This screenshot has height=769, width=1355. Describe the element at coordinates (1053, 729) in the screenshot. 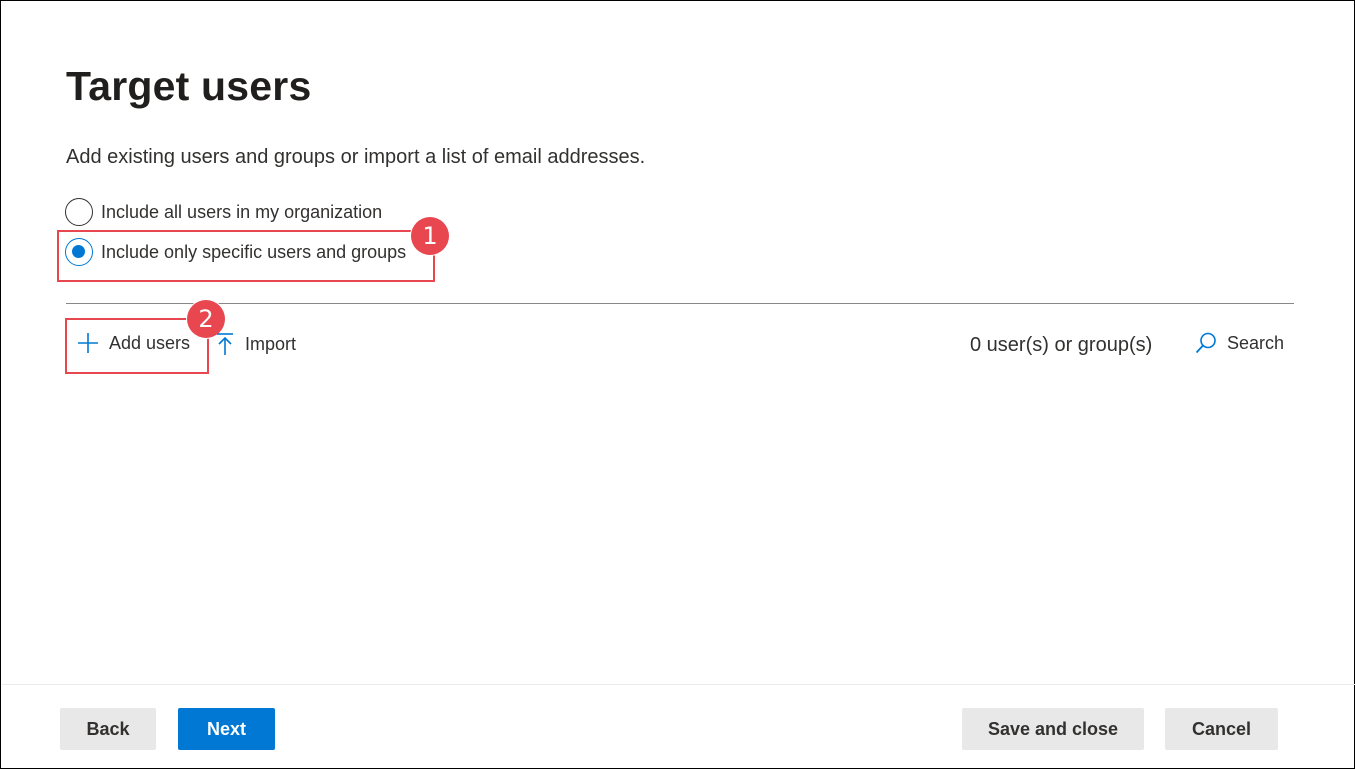

I see `save-and-close-button: Save and close` at that location.